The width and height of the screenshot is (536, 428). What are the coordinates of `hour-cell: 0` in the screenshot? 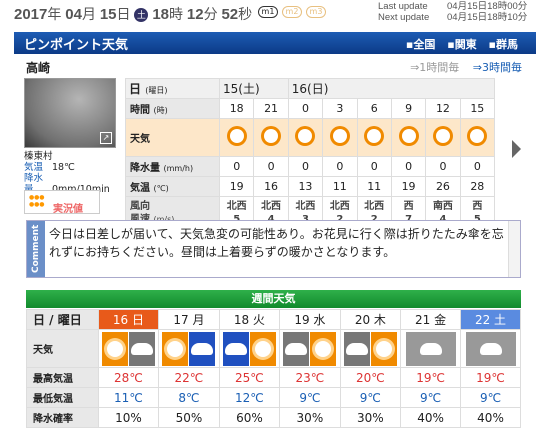 It's located at (305, 108).